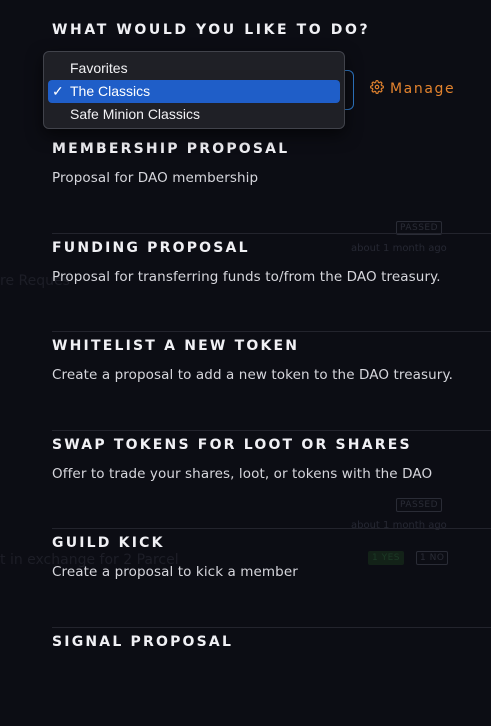 The height and width of the screenshot is (726, 491). What do you see at coordinates (271, 178) in the screenshot?
I see `proposal-option-description: Proposal for DAO membership` at bounding box center [271, 178].